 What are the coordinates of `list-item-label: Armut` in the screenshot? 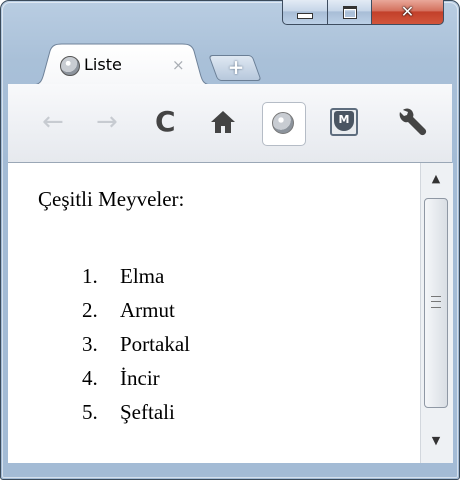 It's located at (147, 310).